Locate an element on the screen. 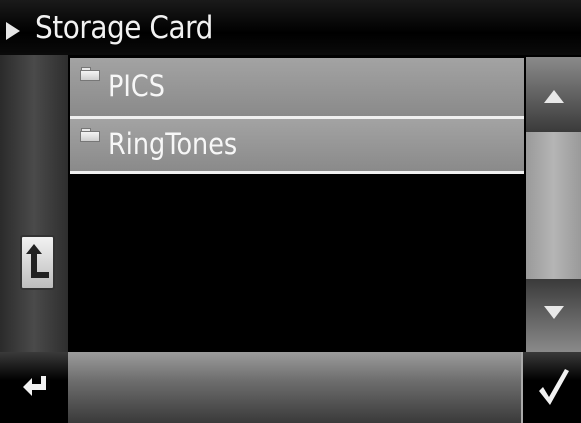 The width and height of the screenshot is (581, 423). scroll-up-button is located at coordinates (553, 94).